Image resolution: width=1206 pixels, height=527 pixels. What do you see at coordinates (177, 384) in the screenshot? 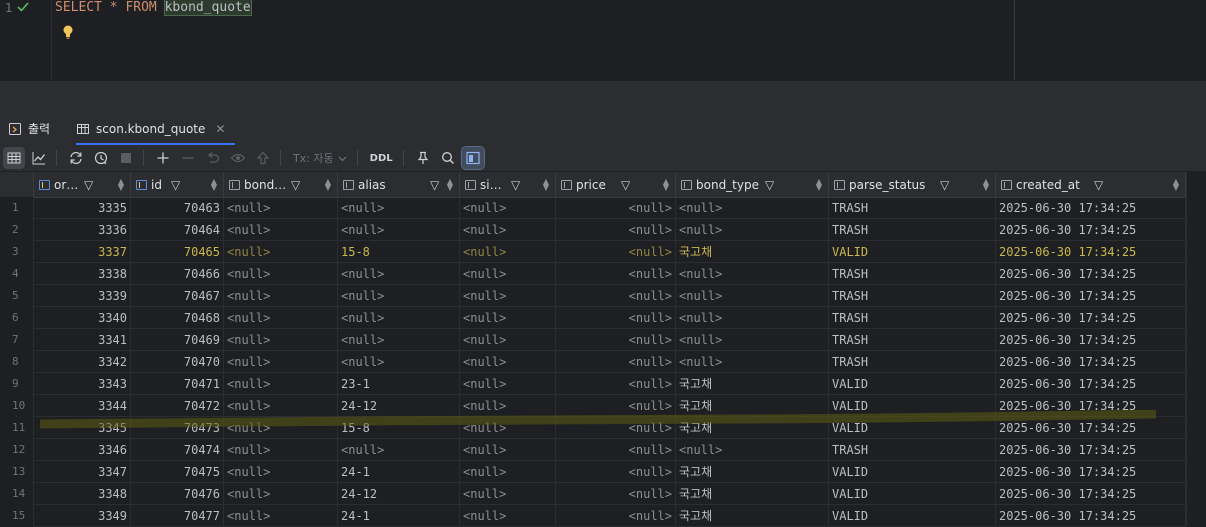
I see `cell-id: 70471` at bounding box center [177, 384].